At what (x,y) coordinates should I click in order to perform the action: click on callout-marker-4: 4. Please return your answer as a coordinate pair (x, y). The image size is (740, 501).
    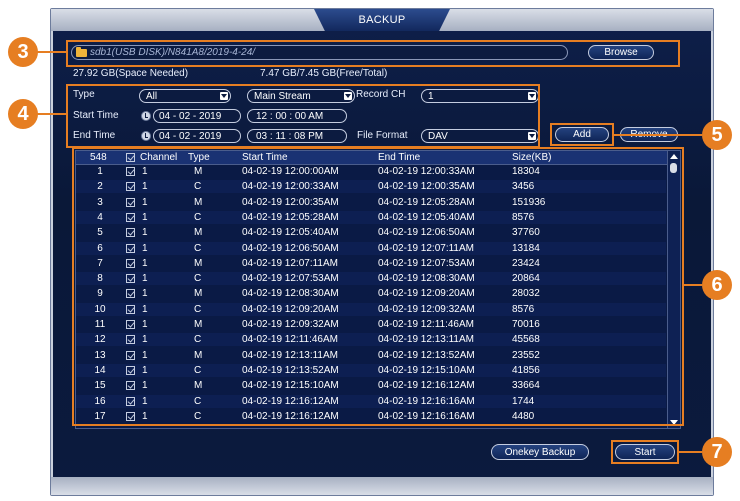
    Looking at the image, I should click on (23, 114).